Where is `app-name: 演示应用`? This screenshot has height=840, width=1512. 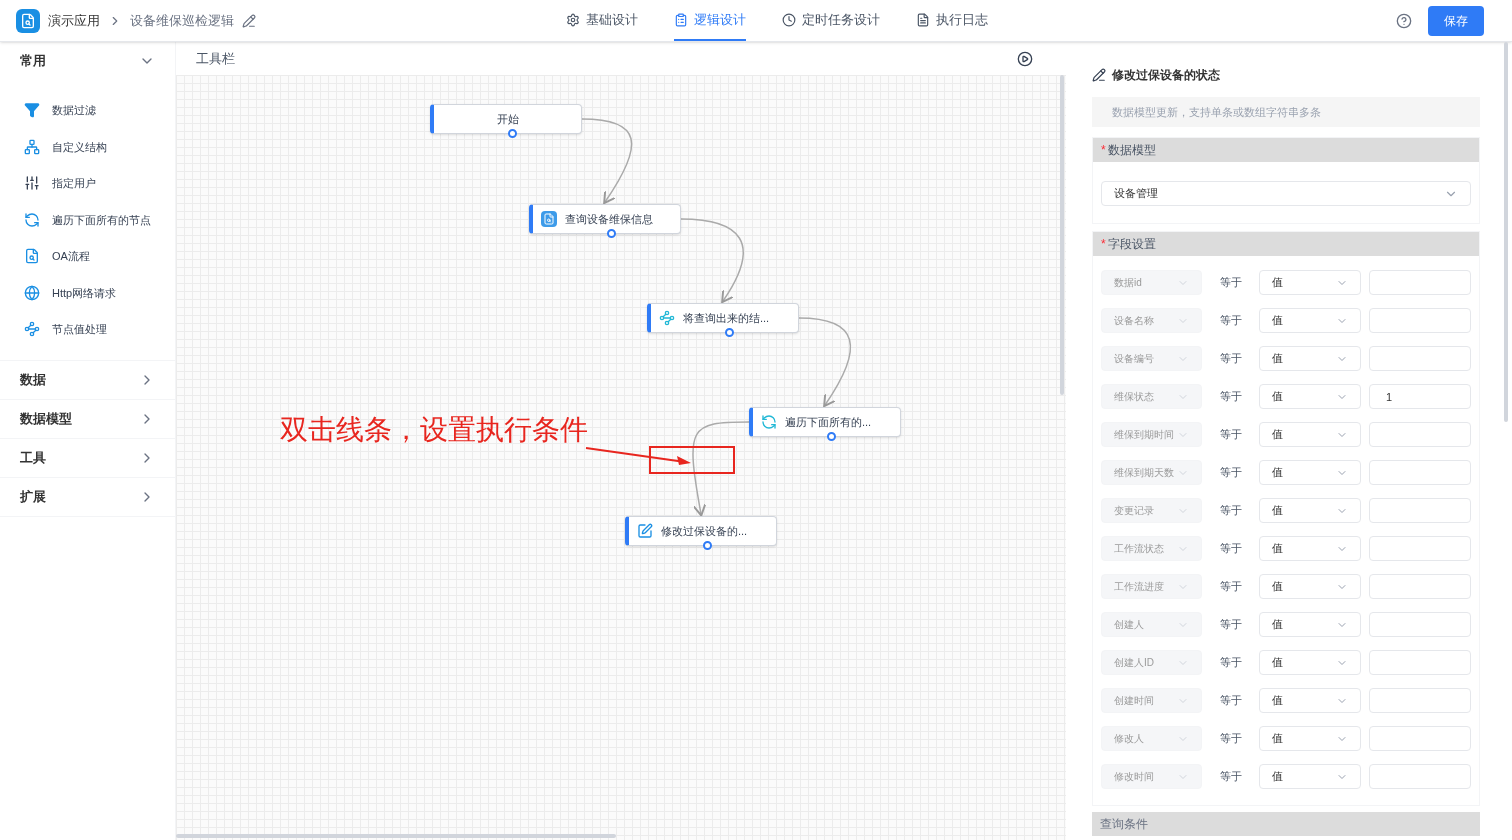
app-name: 演示应用 is located at coordinates (74, 20).